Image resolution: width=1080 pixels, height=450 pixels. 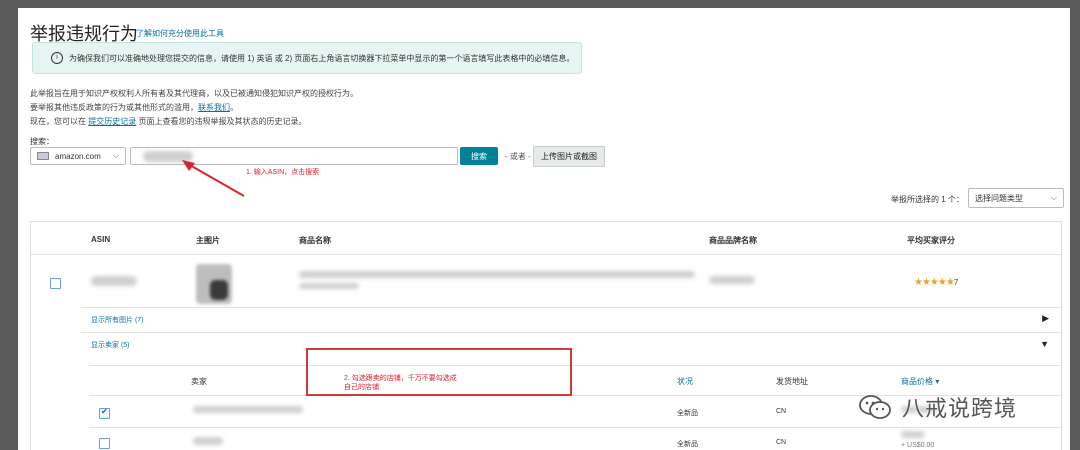 What do you see at coordinates (518, 156) in the screenshot?
I see `or-separator: - 或者 -` at bounding box center [518, 156].